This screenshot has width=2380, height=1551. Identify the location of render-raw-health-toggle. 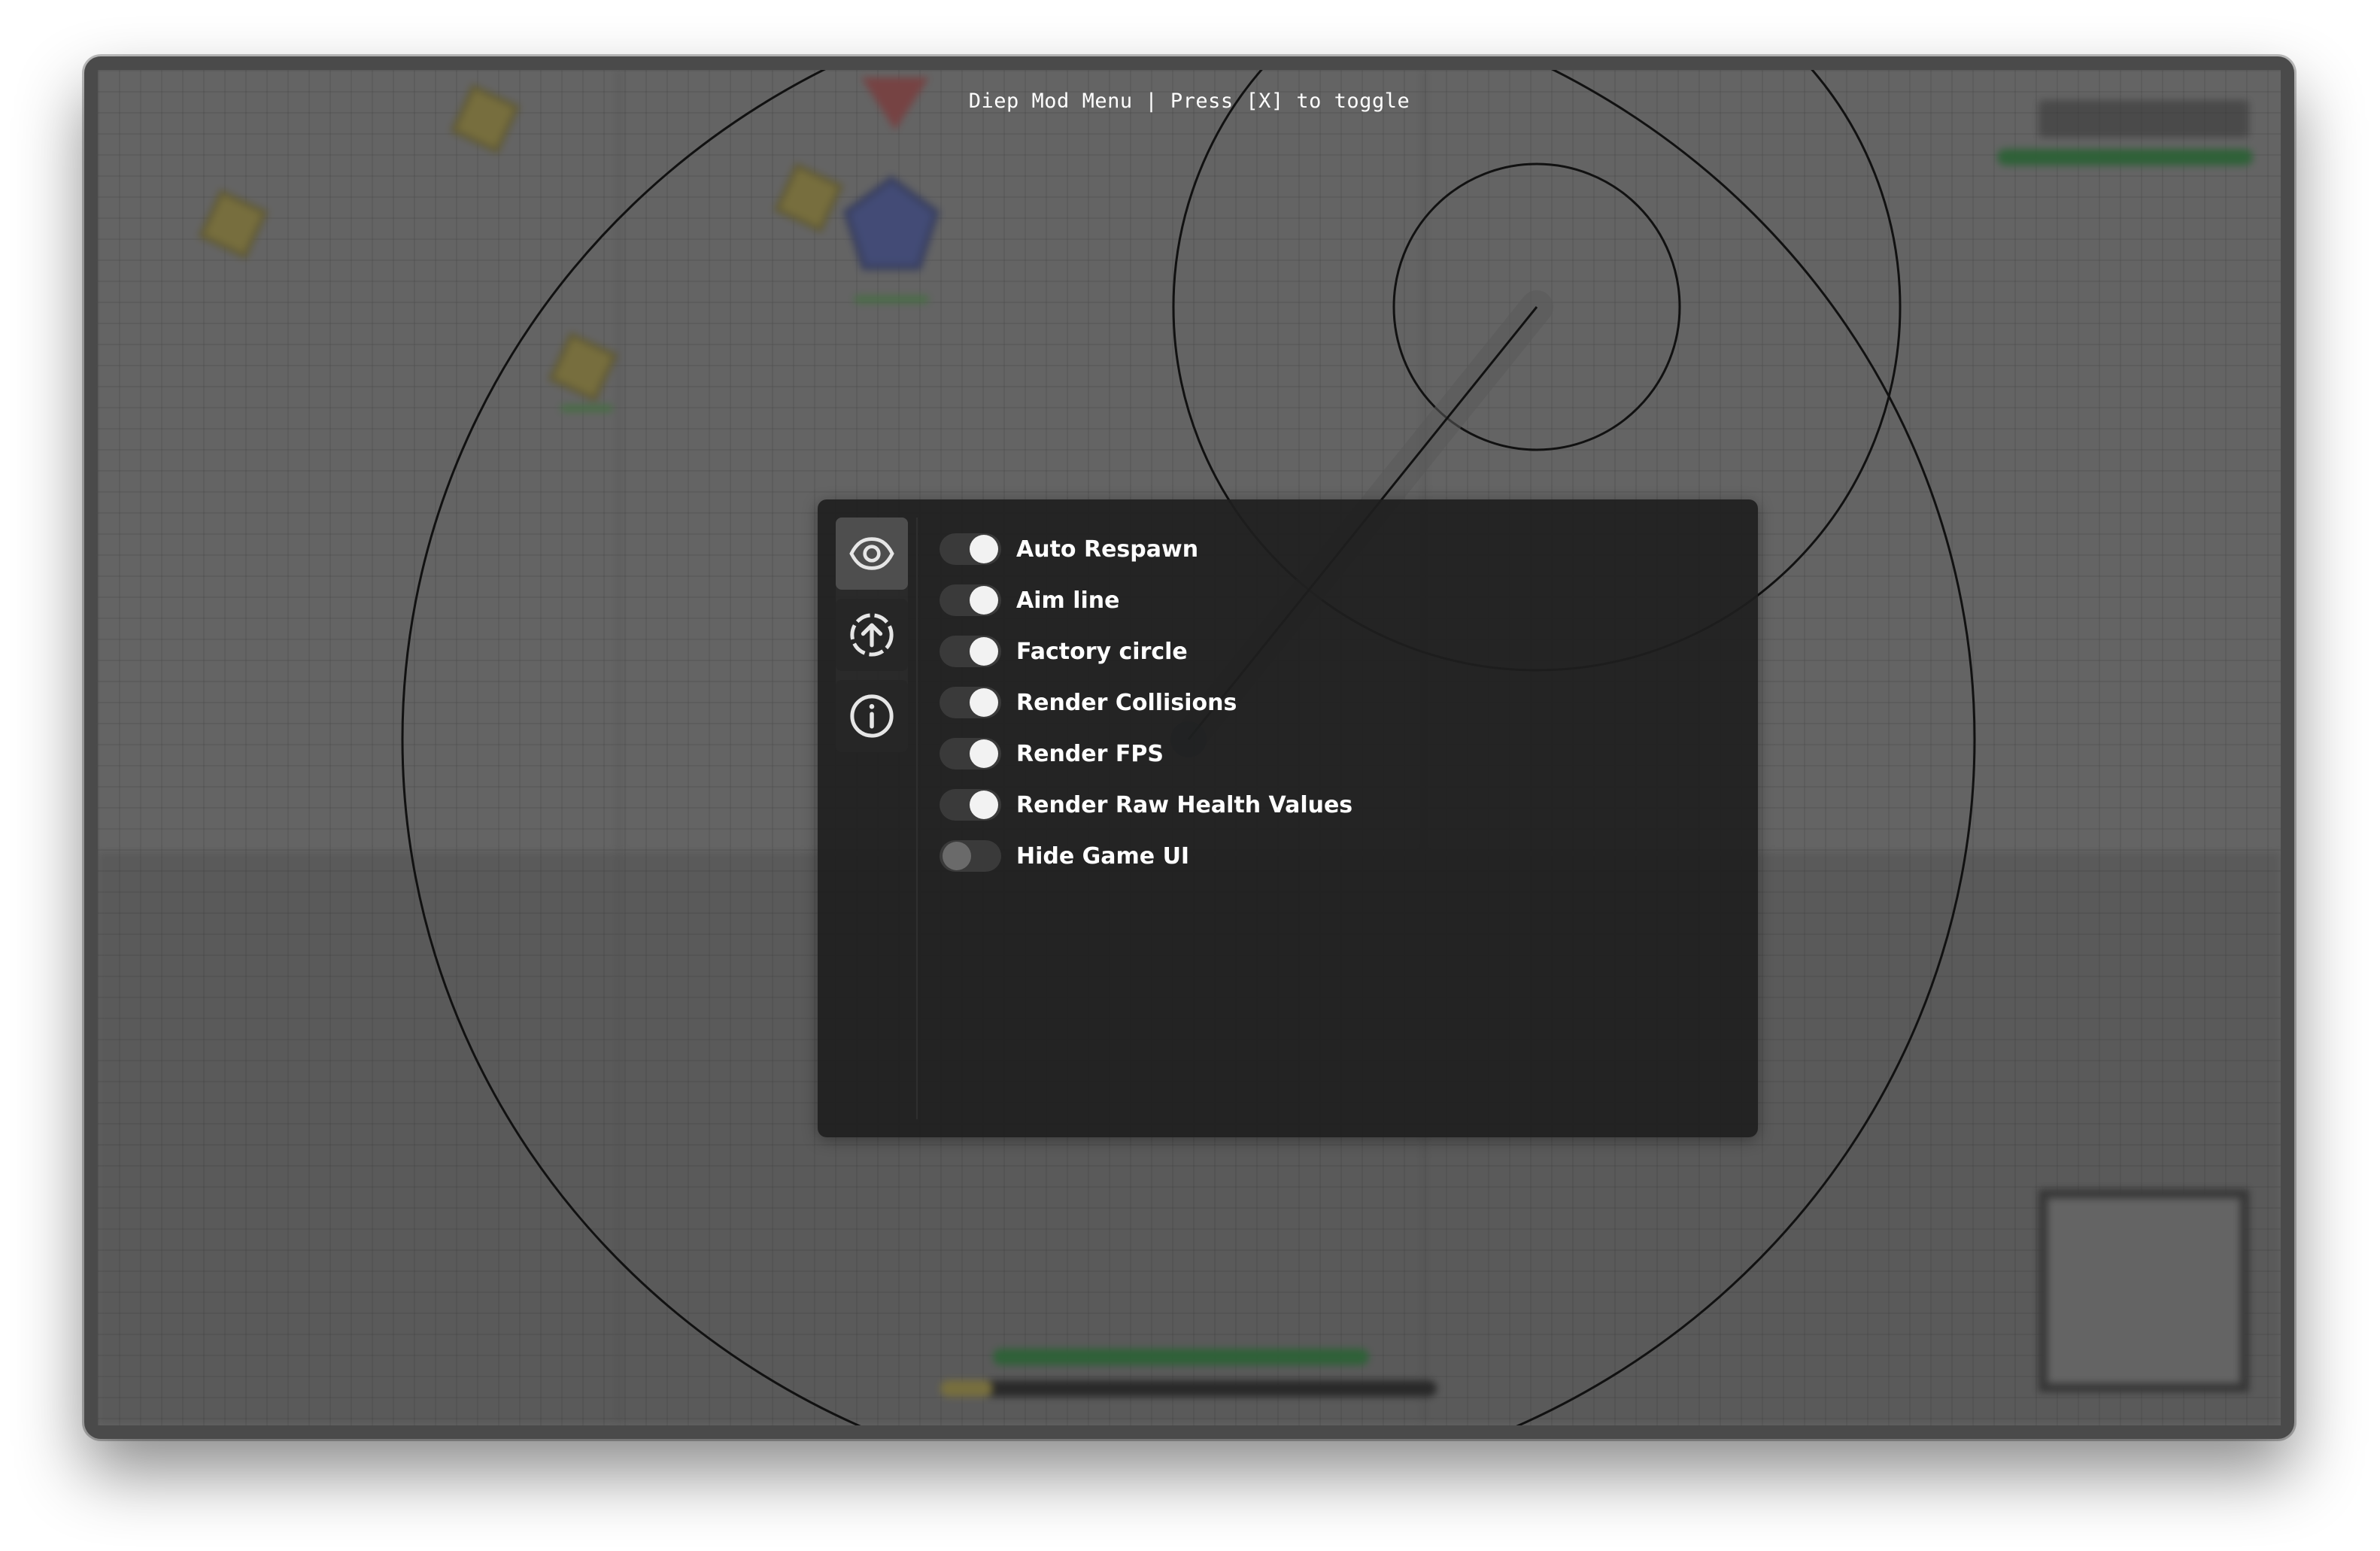
(970, 805).